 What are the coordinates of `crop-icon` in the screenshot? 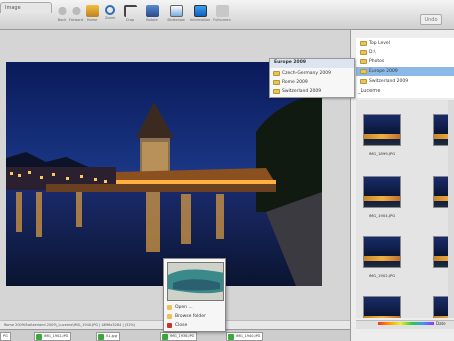 It's located at (130, 11).